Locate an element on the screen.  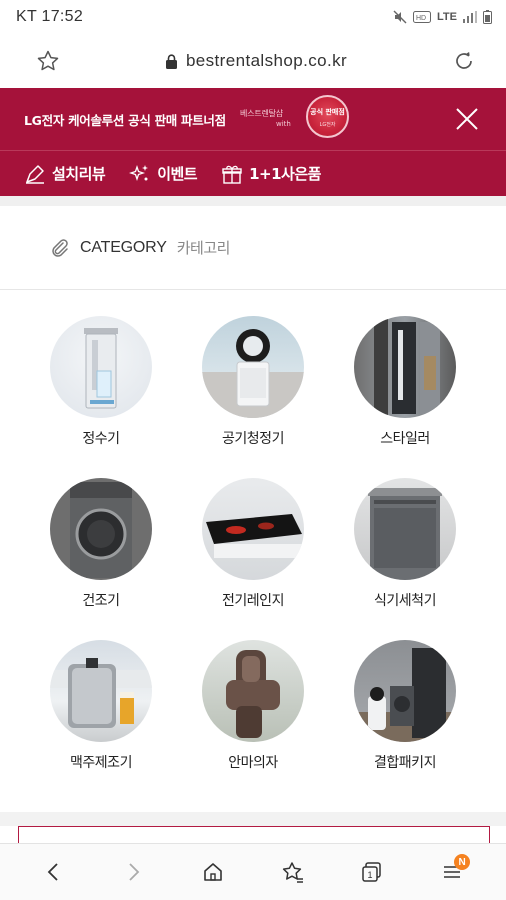
mute-icon is located at coordinates (400, 17).